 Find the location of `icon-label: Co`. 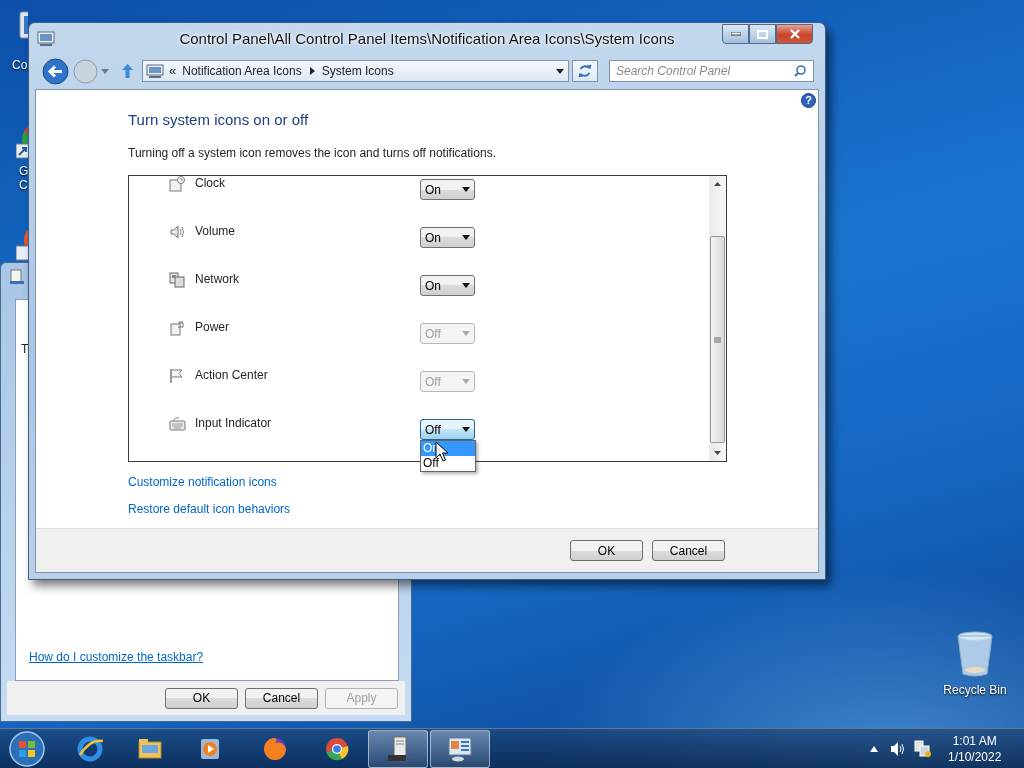

icon-label: Co is located at coordinates (20, 65).